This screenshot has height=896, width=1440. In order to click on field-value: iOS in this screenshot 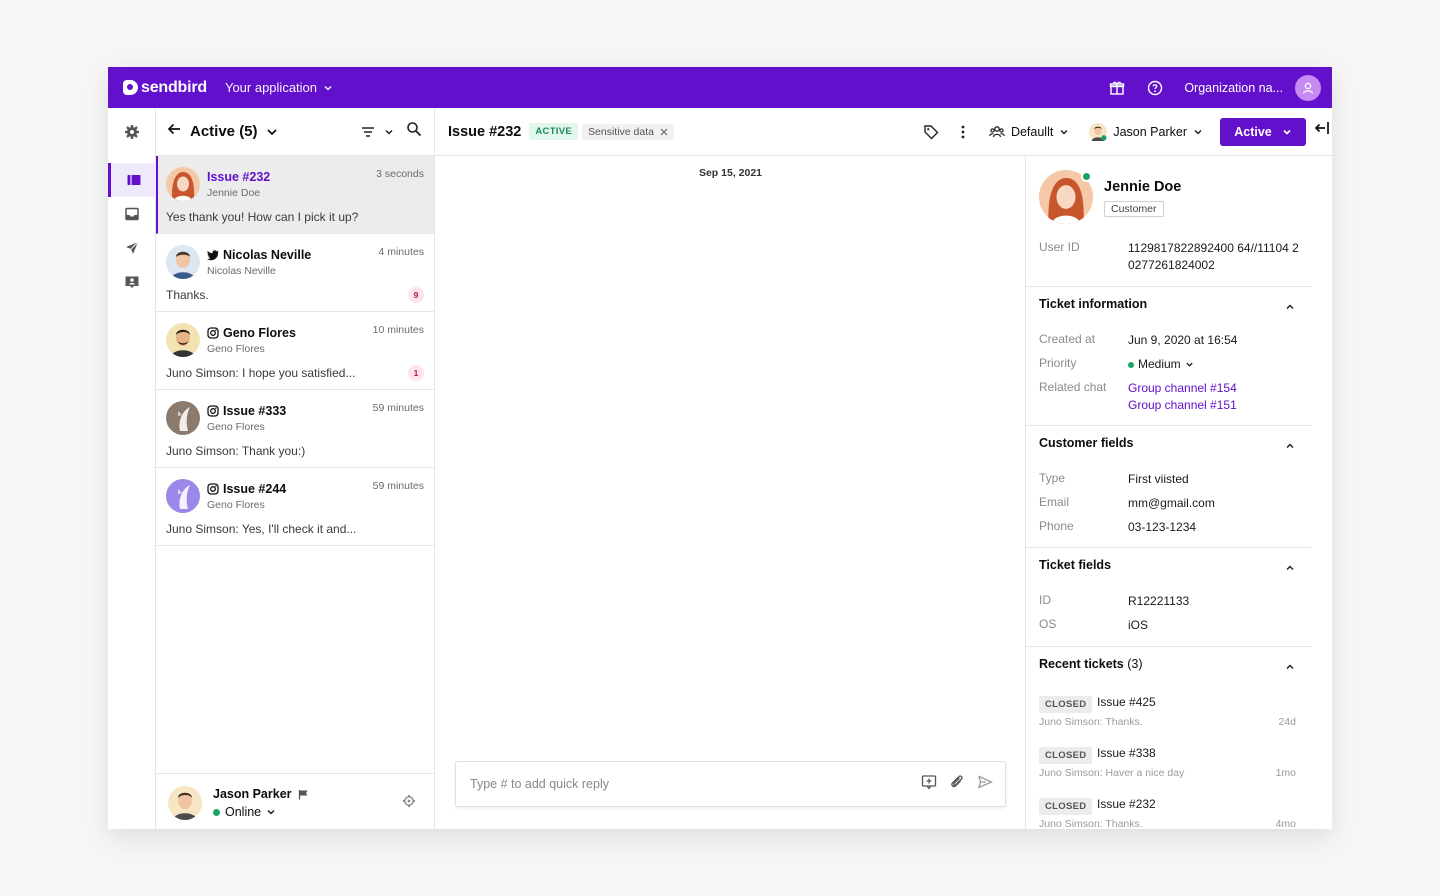, I will do `click(1138, 625)`.